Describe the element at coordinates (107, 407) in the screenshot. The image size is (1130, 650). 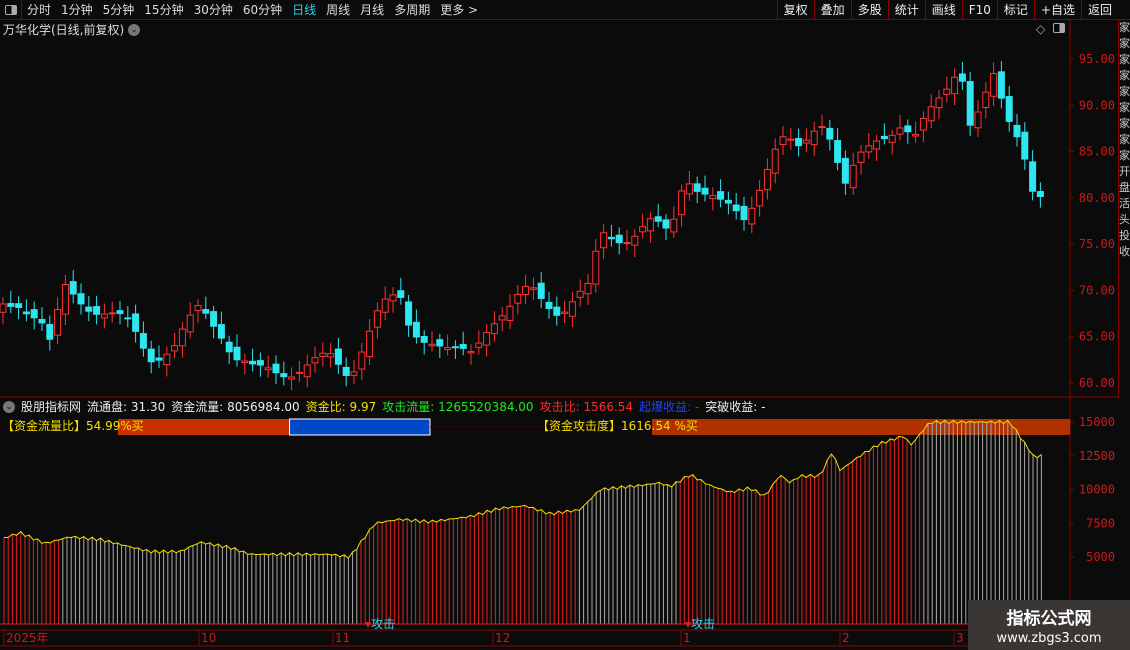
I see `float-label: 流通盘:` at that location.